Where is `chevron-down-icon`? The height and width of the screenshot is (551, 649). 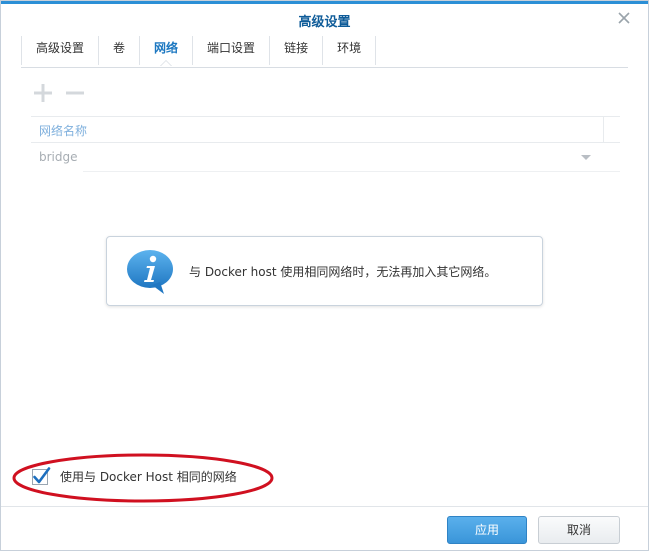
chevron-down-icon is located at coordinates (586, 157).